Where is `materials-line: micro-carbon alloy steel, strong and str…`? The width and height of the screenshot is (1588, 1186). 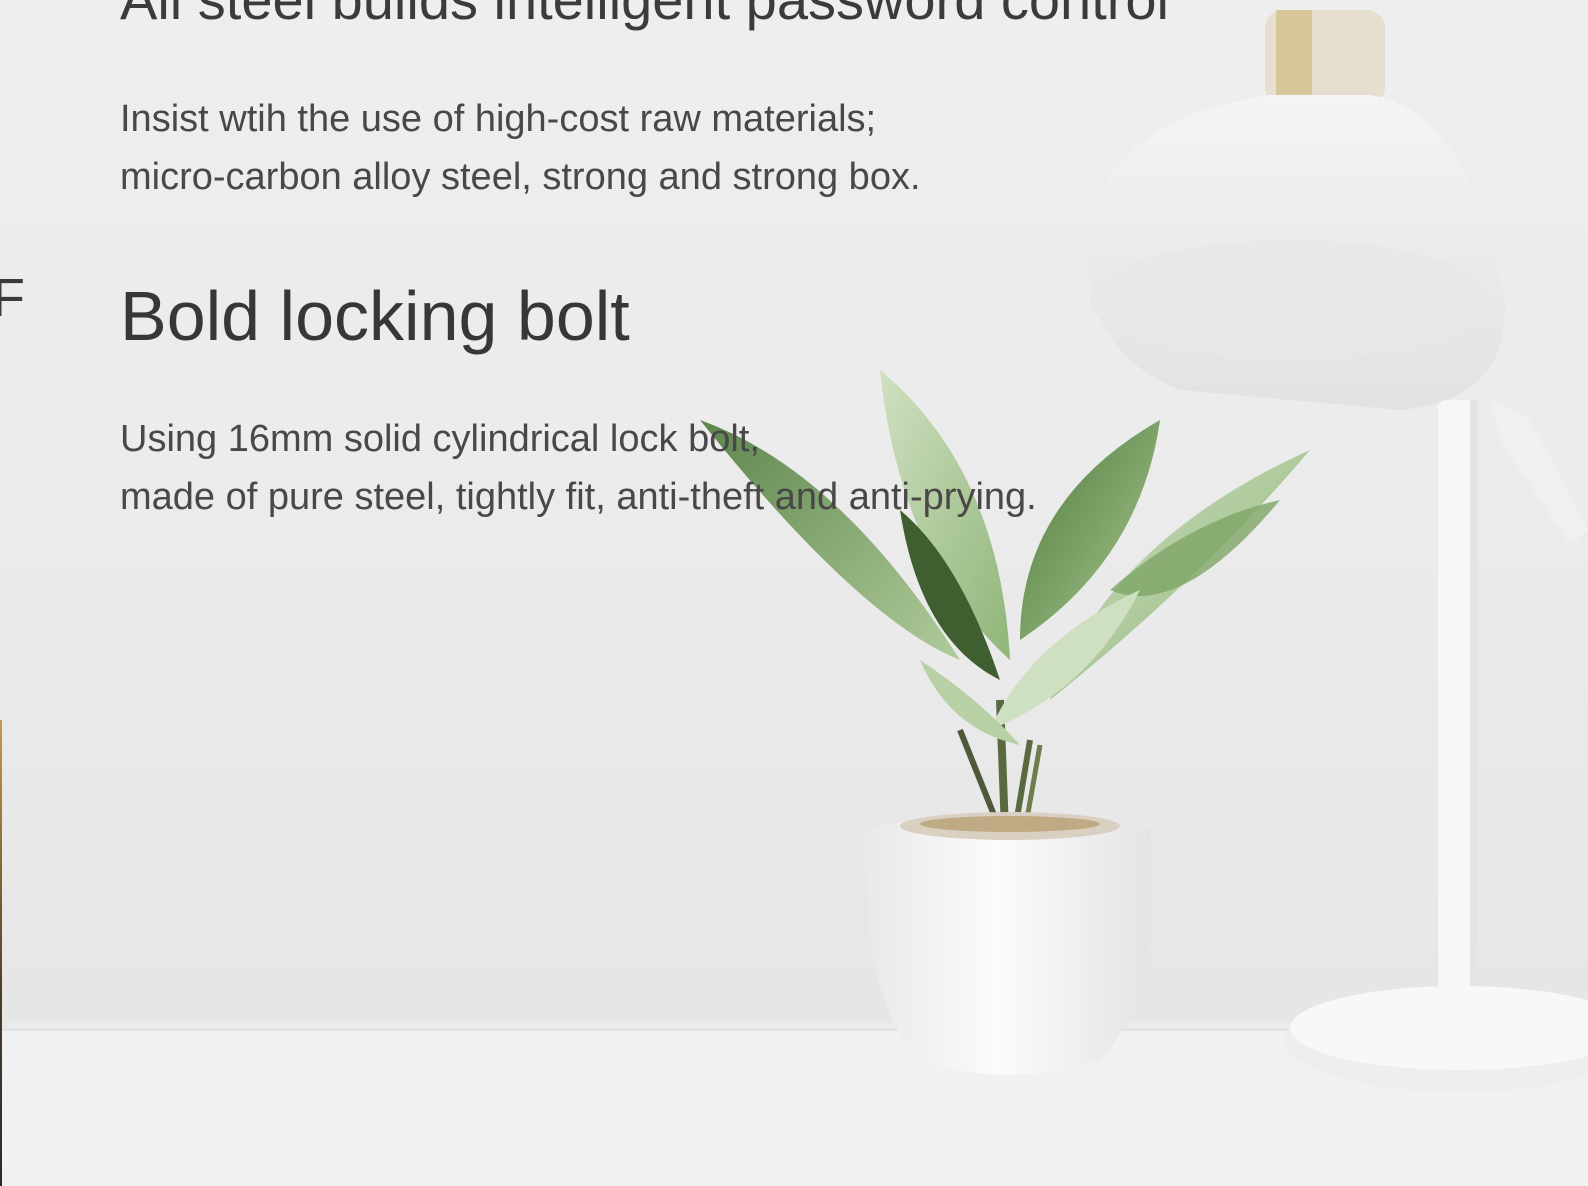 materials-line: micro-carbon alloy steel, strong and str… is located at coordinates (520, 177).